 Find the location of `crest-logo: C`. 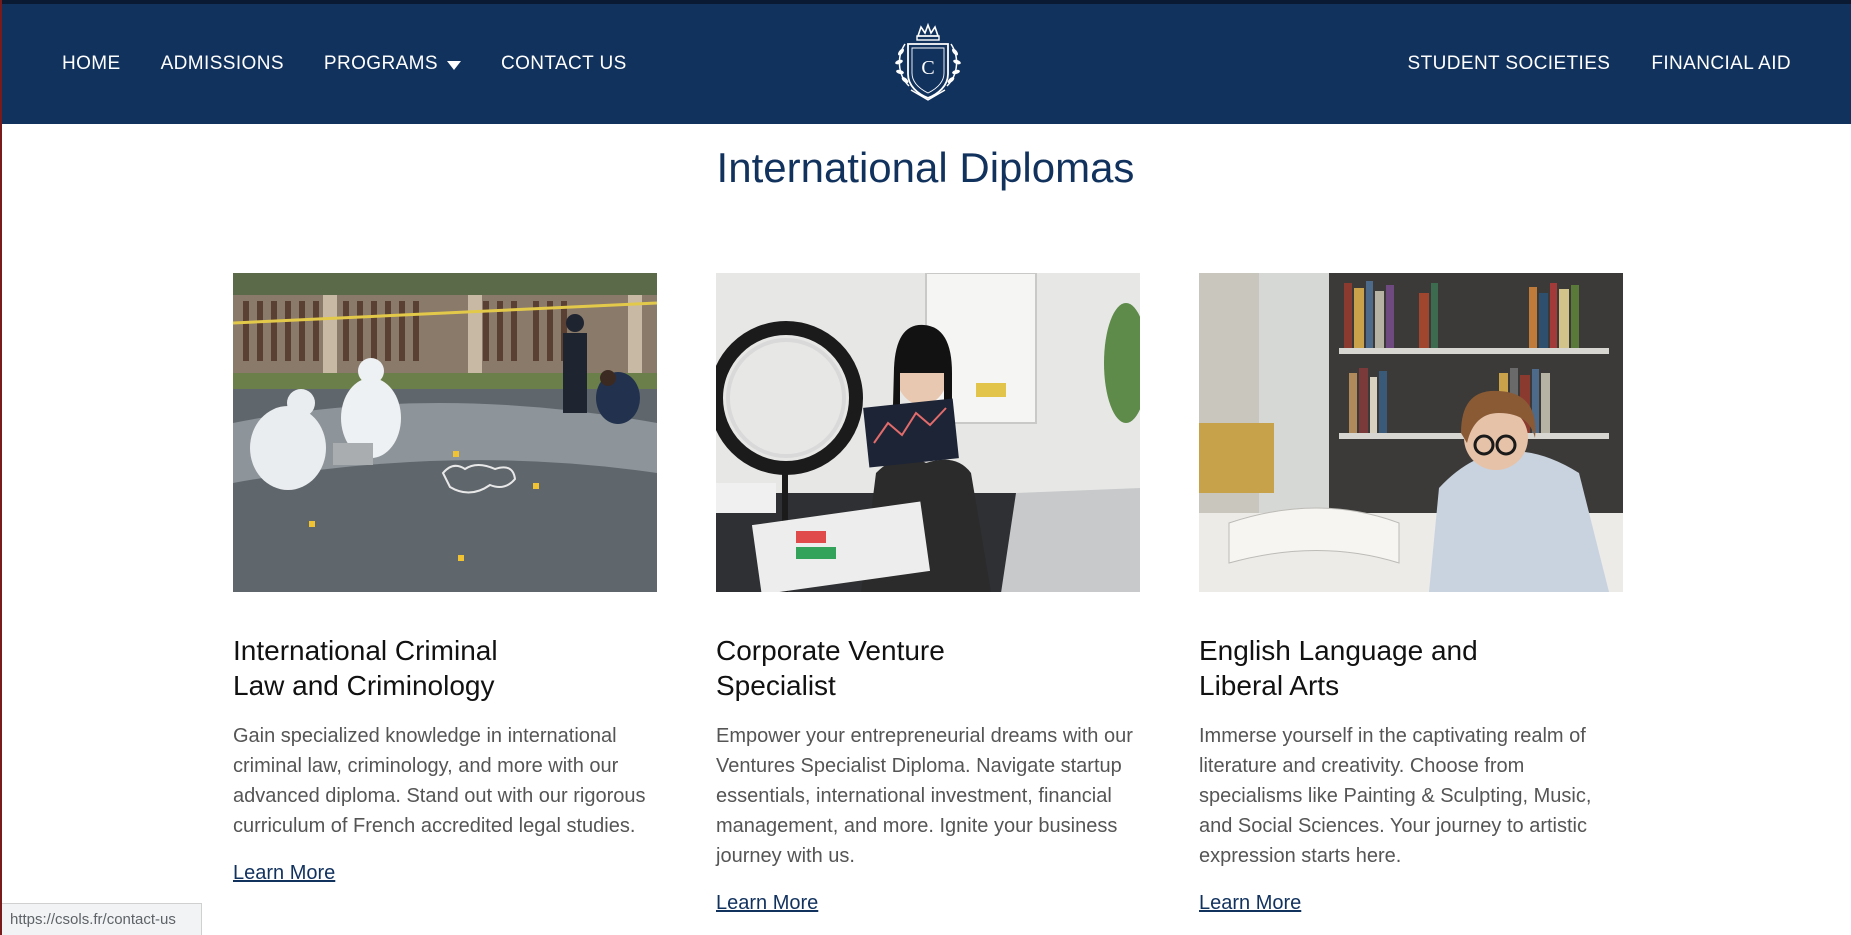

crest-logo: C is located at coordinates (928, 64).